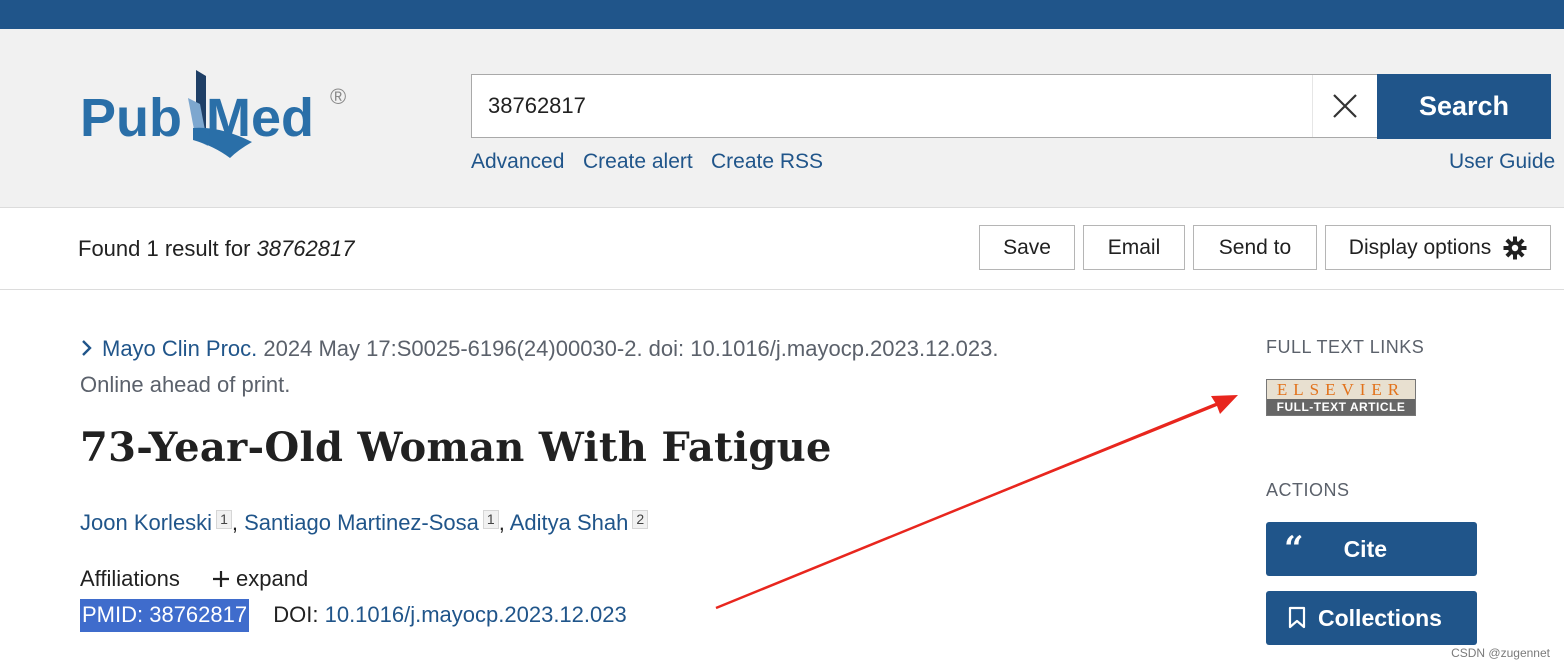  What do you see at coordinates (1500, 653) in the screenshot?
I see `watermark: CSDN @zugennet` at bounding box center [1500, 653].